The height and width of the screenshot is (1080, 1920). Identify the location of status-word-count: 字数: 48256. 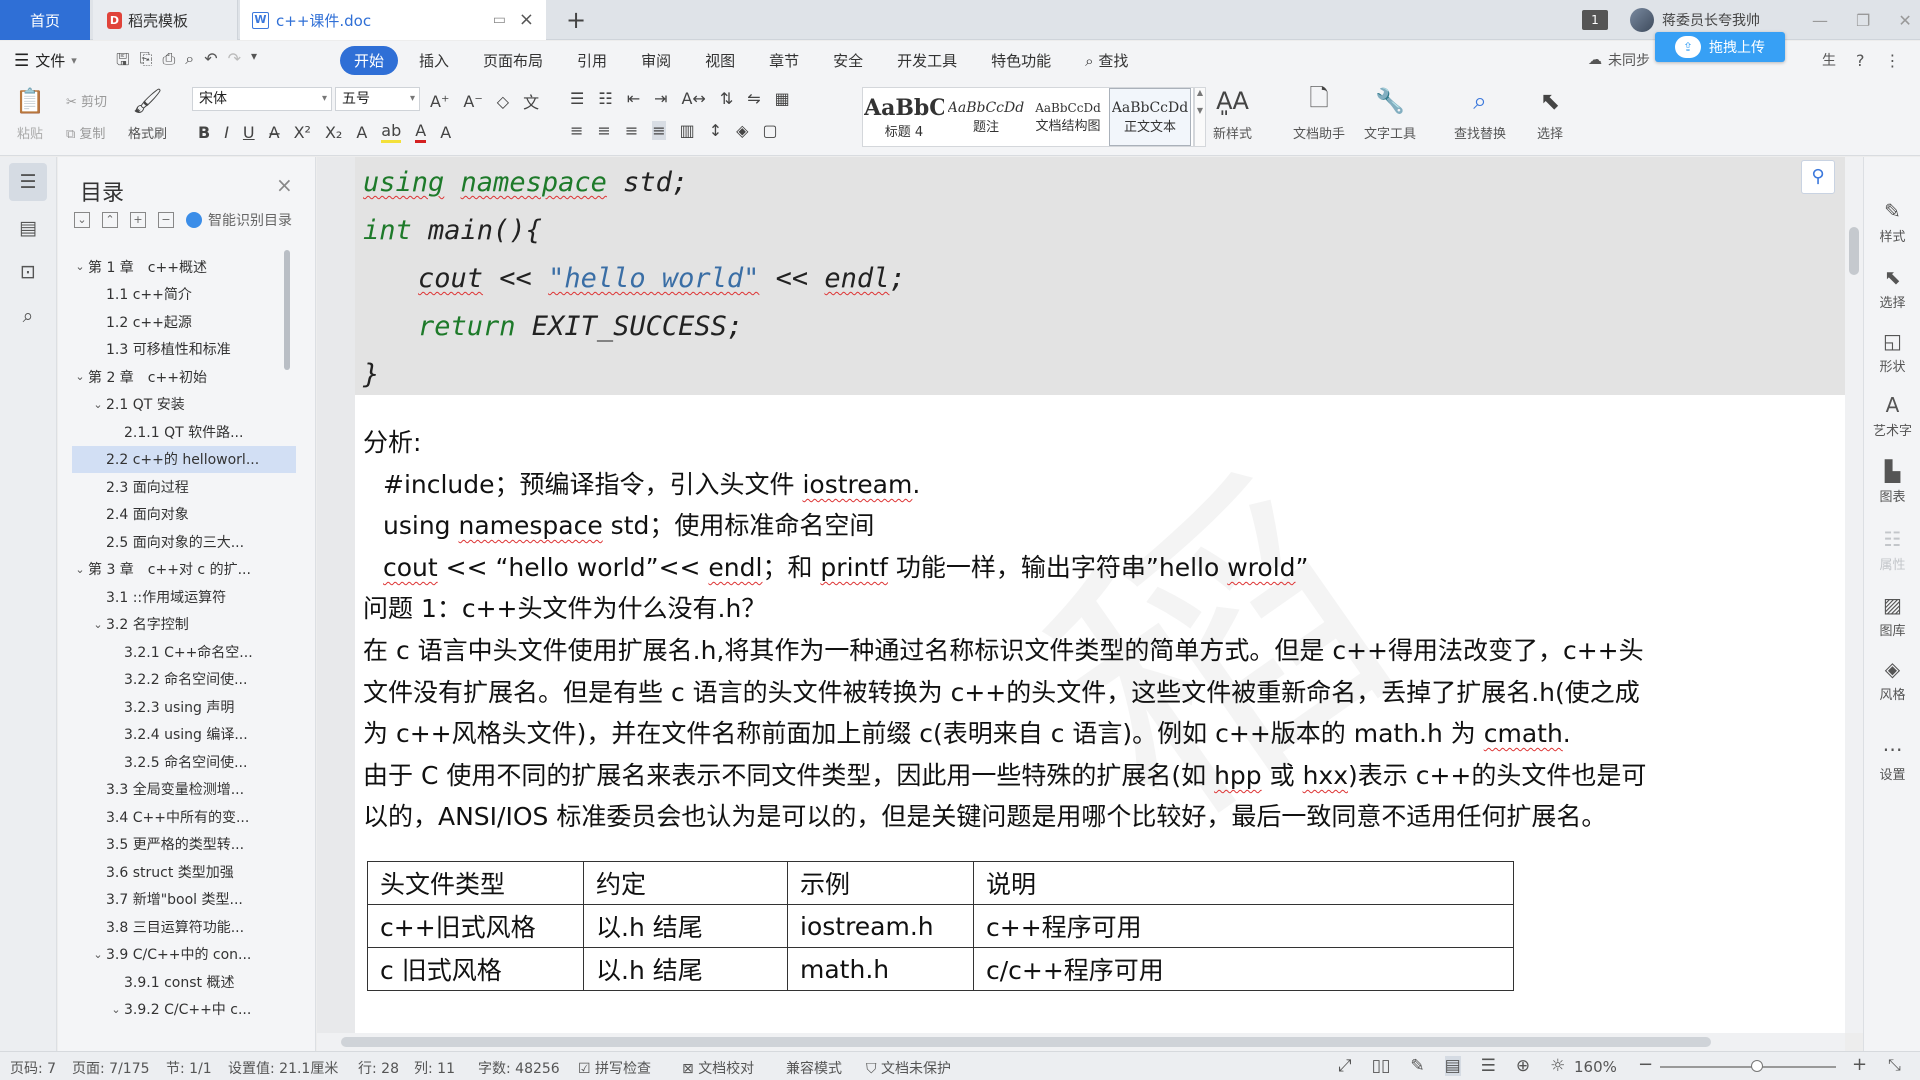
(519, 1068).